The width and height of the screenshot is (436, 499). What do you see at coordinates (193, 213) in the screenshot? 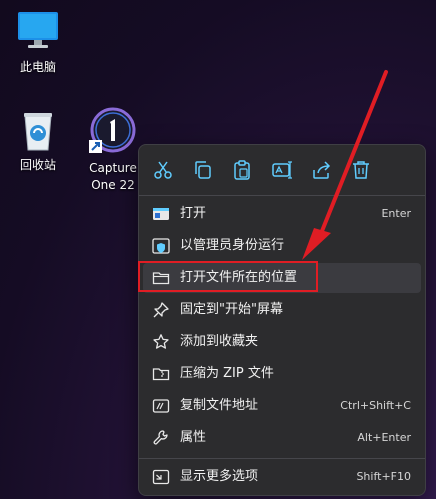
I see `menu-item-label: 打开` at bounding box center [193, 213].